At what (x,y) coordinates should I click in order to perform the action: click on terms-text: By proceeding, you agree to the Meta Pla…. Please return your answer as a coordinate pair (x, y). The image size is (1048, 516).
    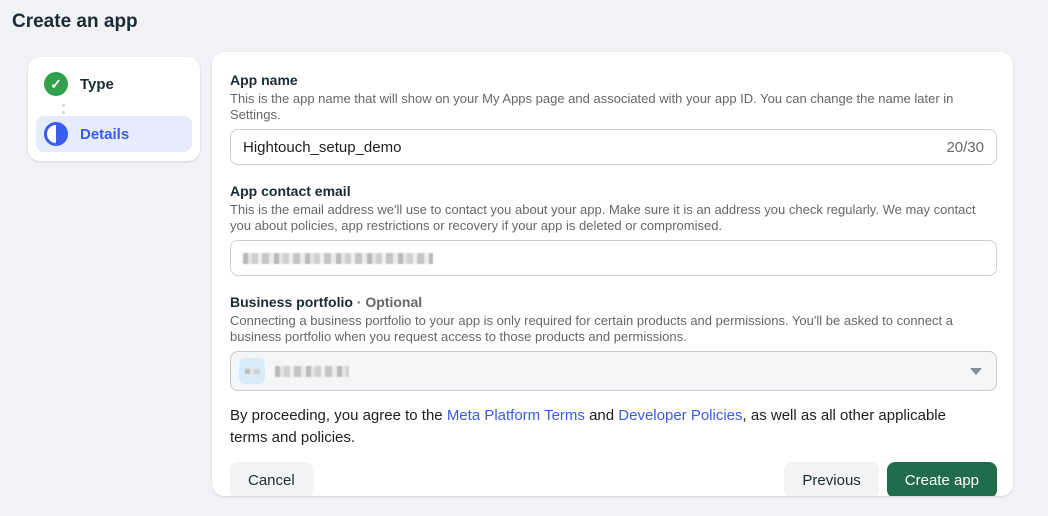
    Looking at the image, I should click on (588, 426).